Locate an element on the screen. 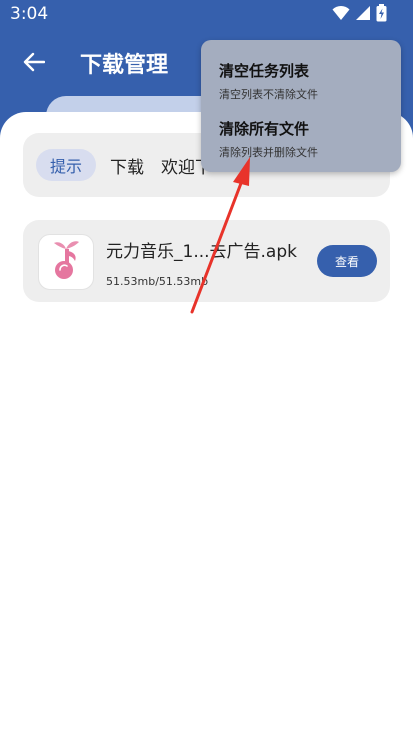  music-note-icon is located at coordinates (66, 262).